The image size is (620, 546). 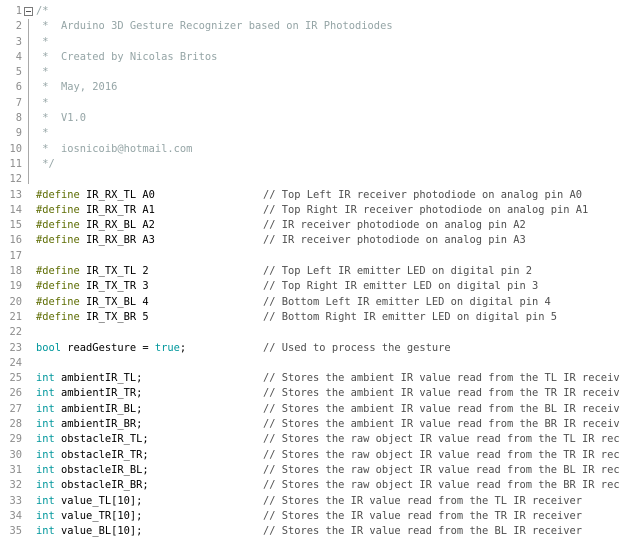 I want to click on code-token: ;, so click(x=183, y=347).